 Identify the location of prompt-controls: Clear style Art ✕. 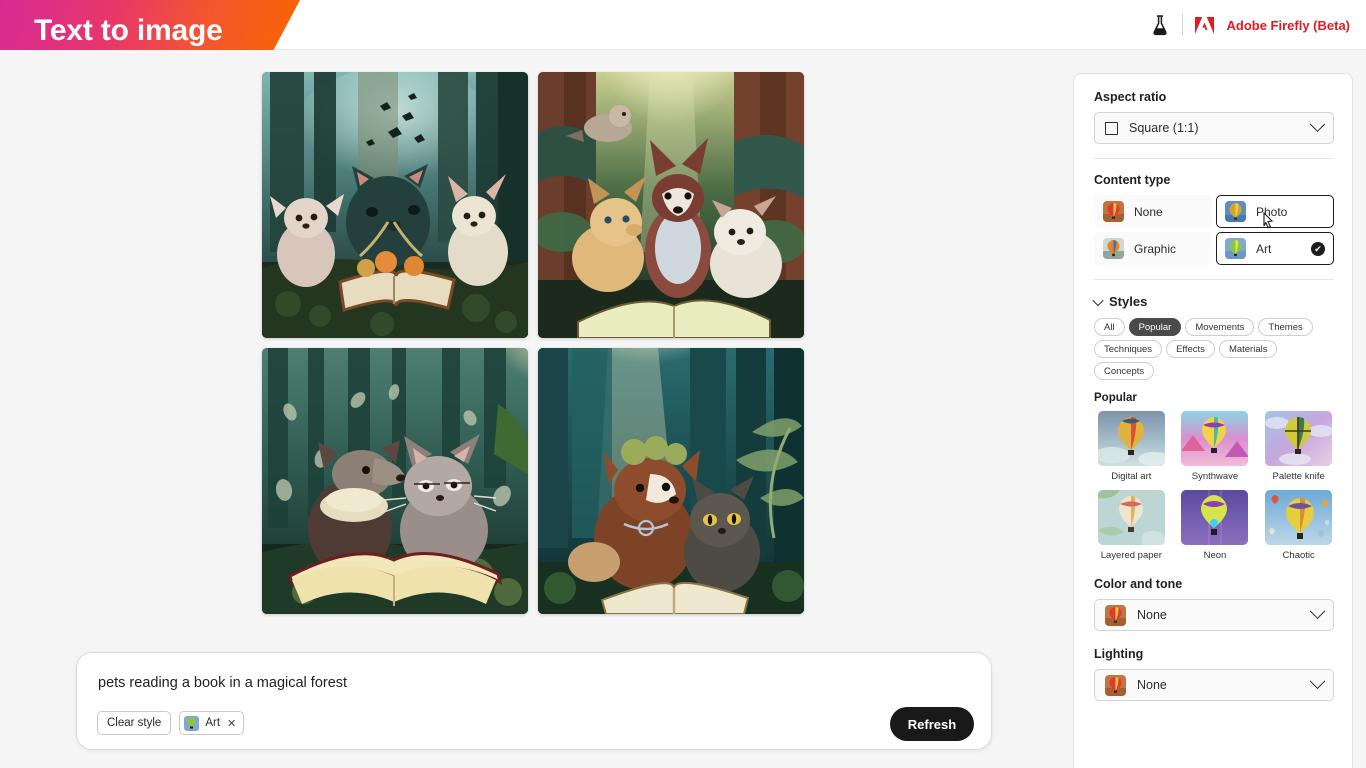
(171, 723).